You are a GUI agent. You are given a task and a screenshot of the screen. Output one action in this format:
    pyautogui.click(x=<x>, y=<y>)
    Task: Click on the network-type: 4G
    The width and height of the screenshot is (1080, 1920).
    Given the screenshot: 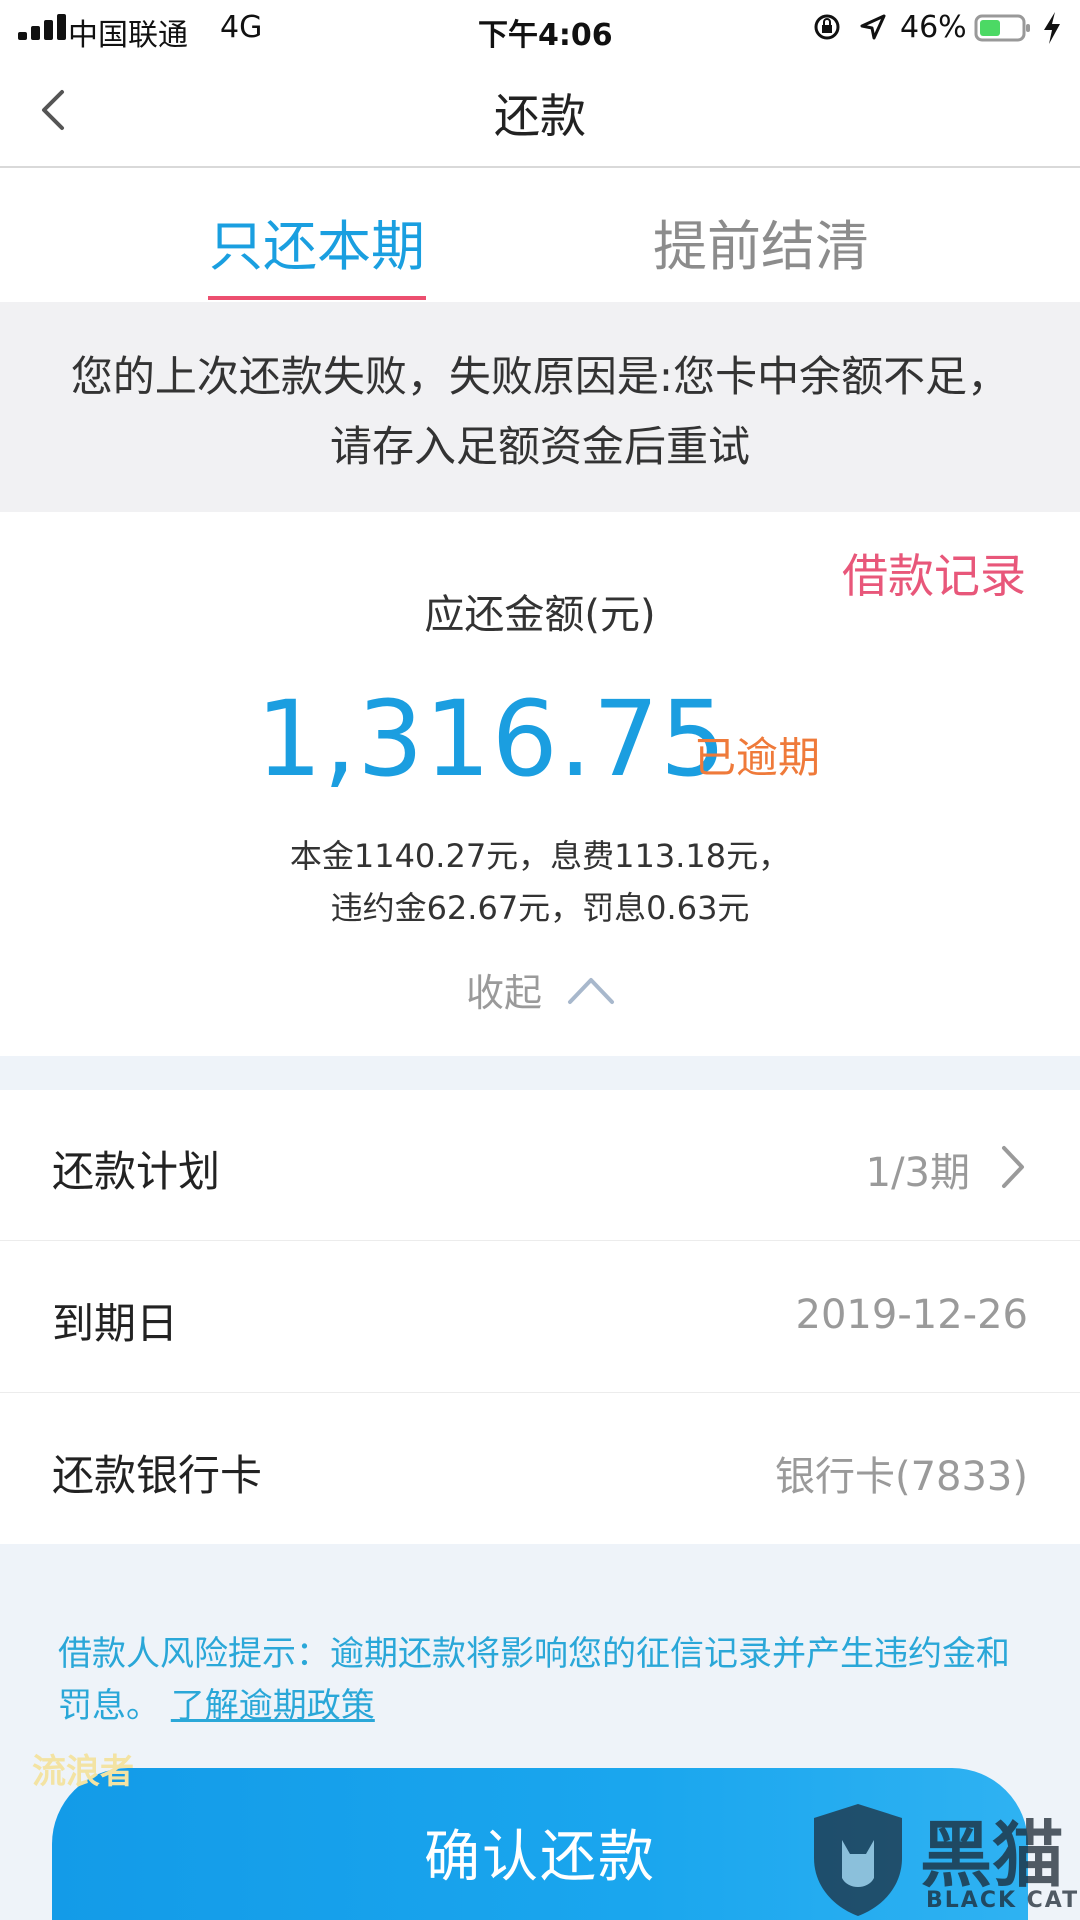 What is the action you would take?
    pyautogui.click(x=241, y=27)
    